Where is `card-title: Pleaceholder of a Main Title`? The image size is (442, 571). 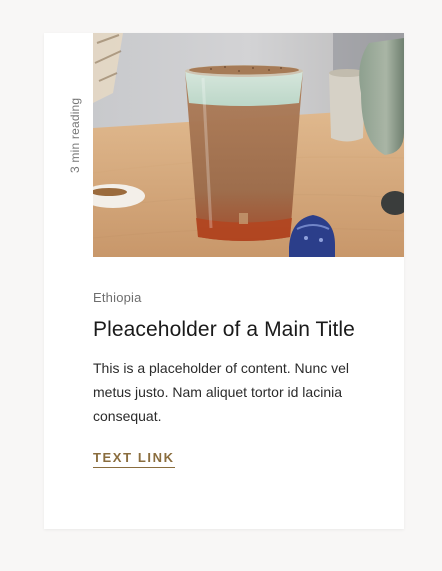 card-title: Pleaceholder of a Main Title is located at coordinates (224, 329).